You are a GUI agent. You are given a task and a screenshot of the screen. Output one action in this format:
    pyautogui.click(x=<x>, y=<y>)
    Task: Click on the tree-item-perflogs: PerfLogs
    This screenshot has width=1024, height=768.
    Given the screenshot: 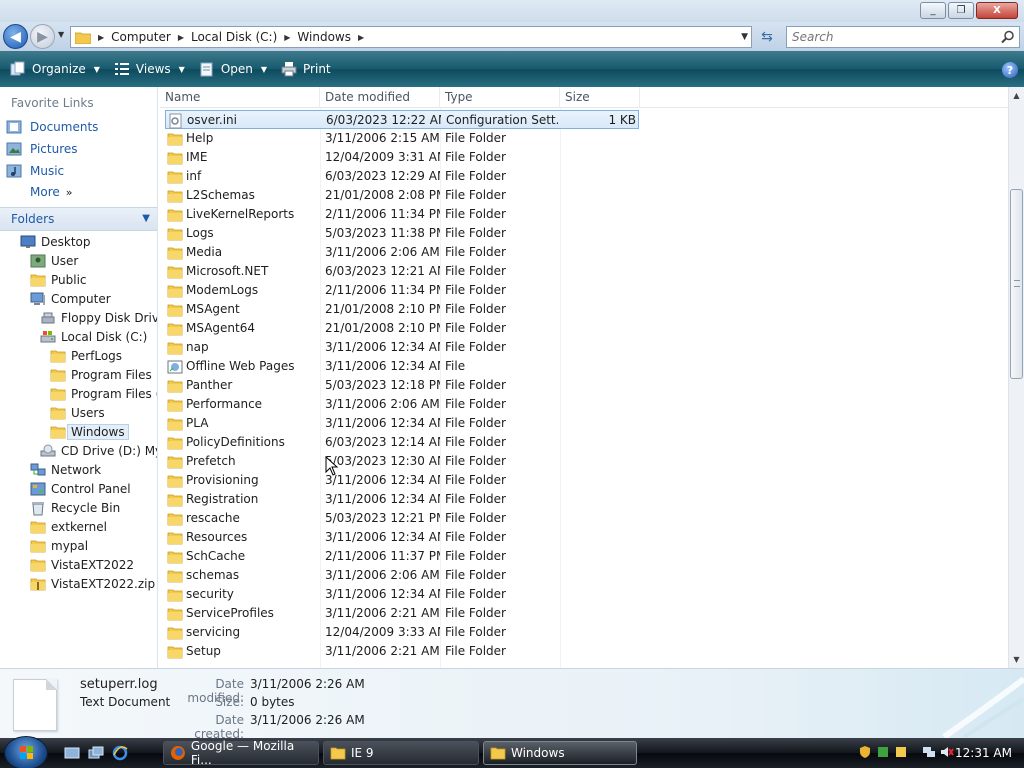 What is the action you would take?
    pyautogui.click(x=86, y=355)
    